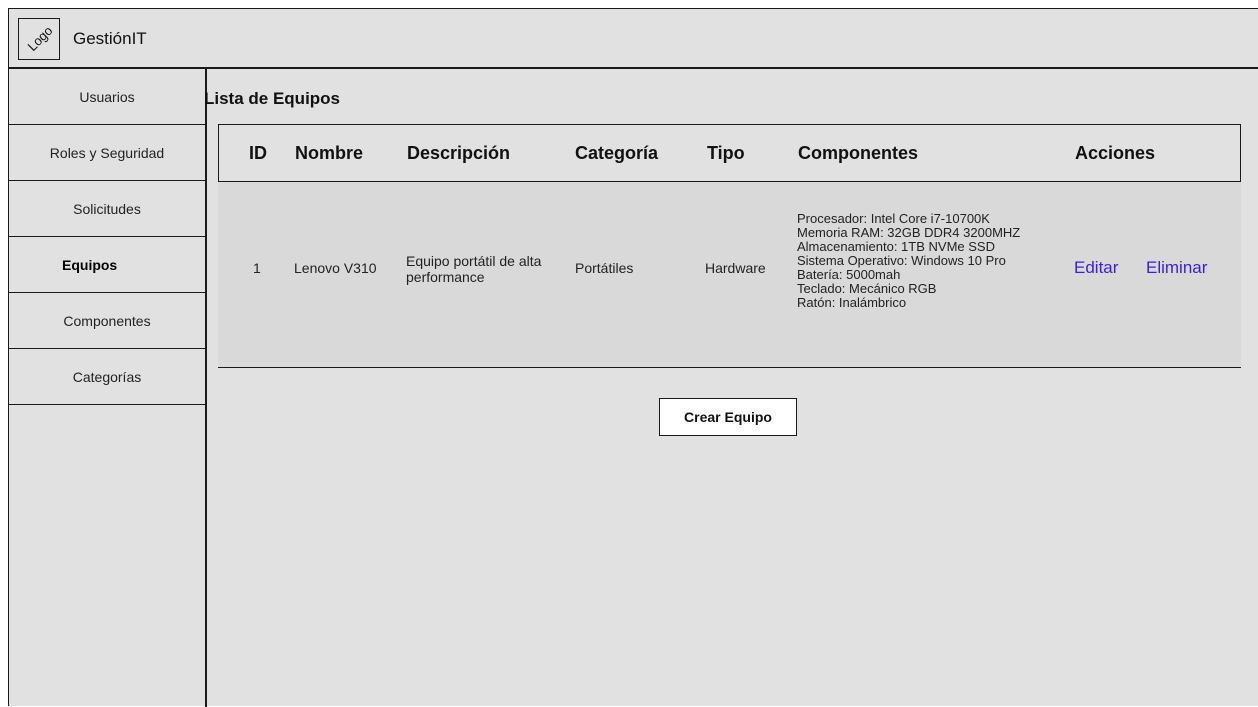 The image size is (1258, 707). I want to click on sidebar-item-label: Roles y Seguridad, so click(107, 152).